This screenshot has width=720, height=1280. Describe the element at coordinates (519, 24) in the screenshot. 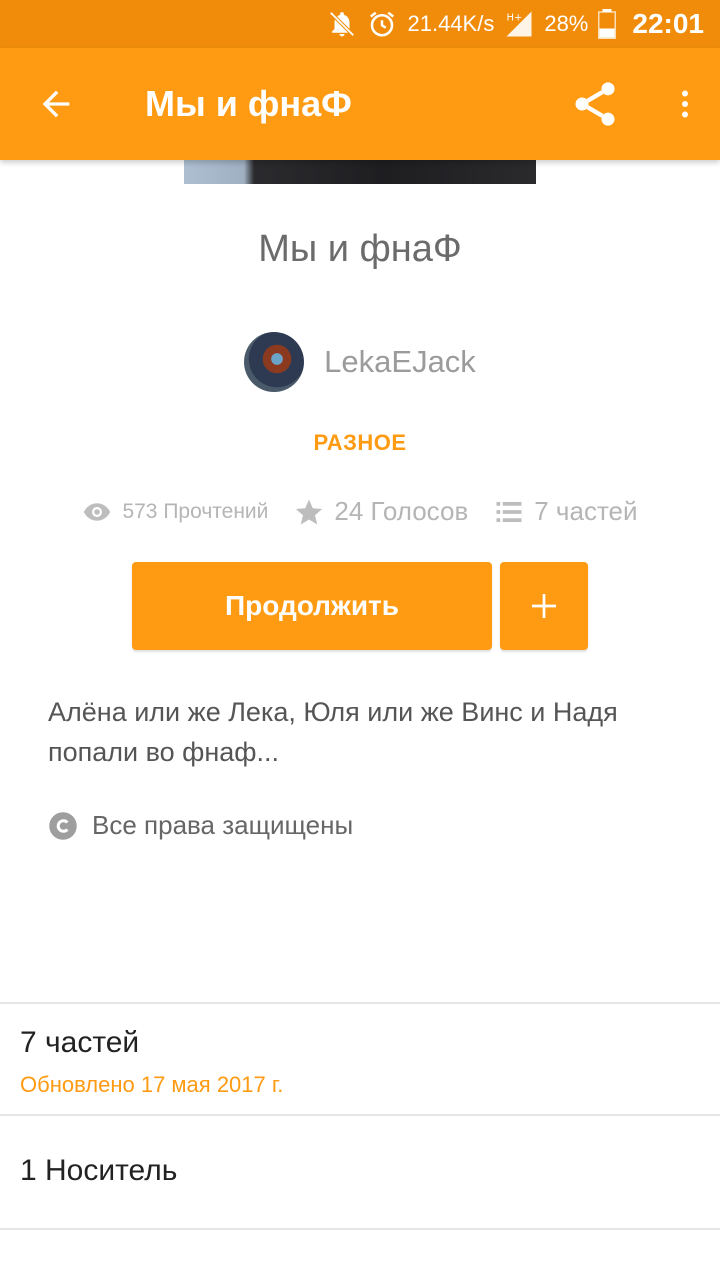

I see `signal-icon: H+` at that location.